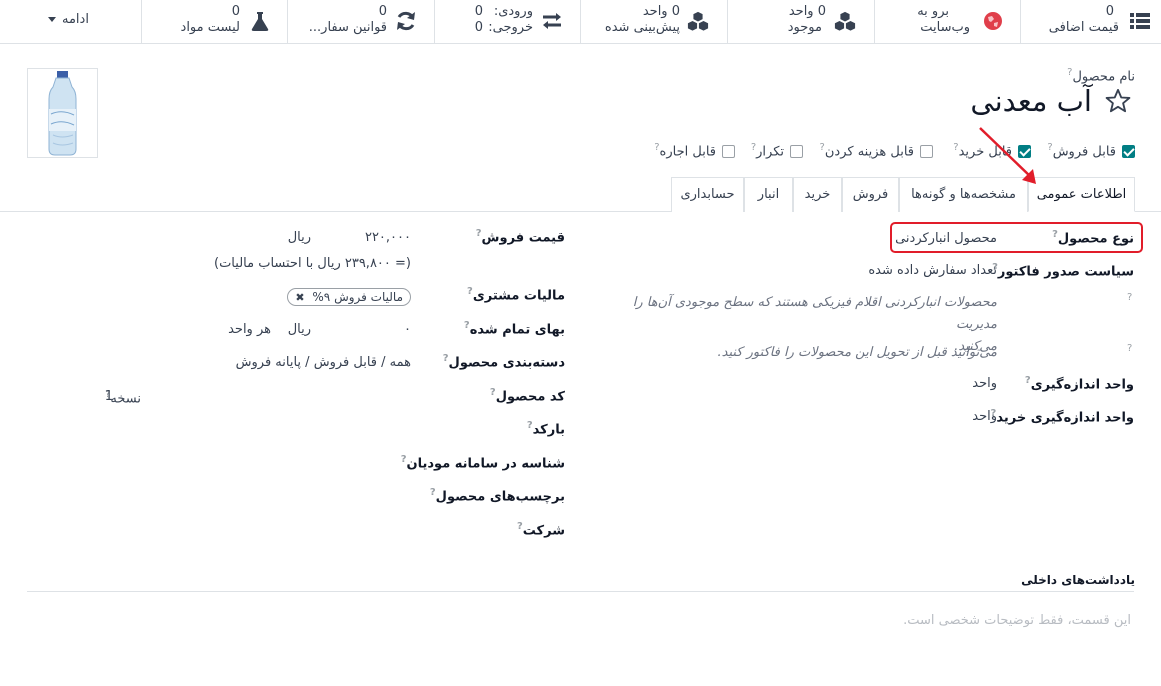 The width and height of the screenshot is (1161, 686). Describe the element at coordinates (503, 362) in the screenshot. I see `product-category-label: دسته‌بندی محصول?` at that location.